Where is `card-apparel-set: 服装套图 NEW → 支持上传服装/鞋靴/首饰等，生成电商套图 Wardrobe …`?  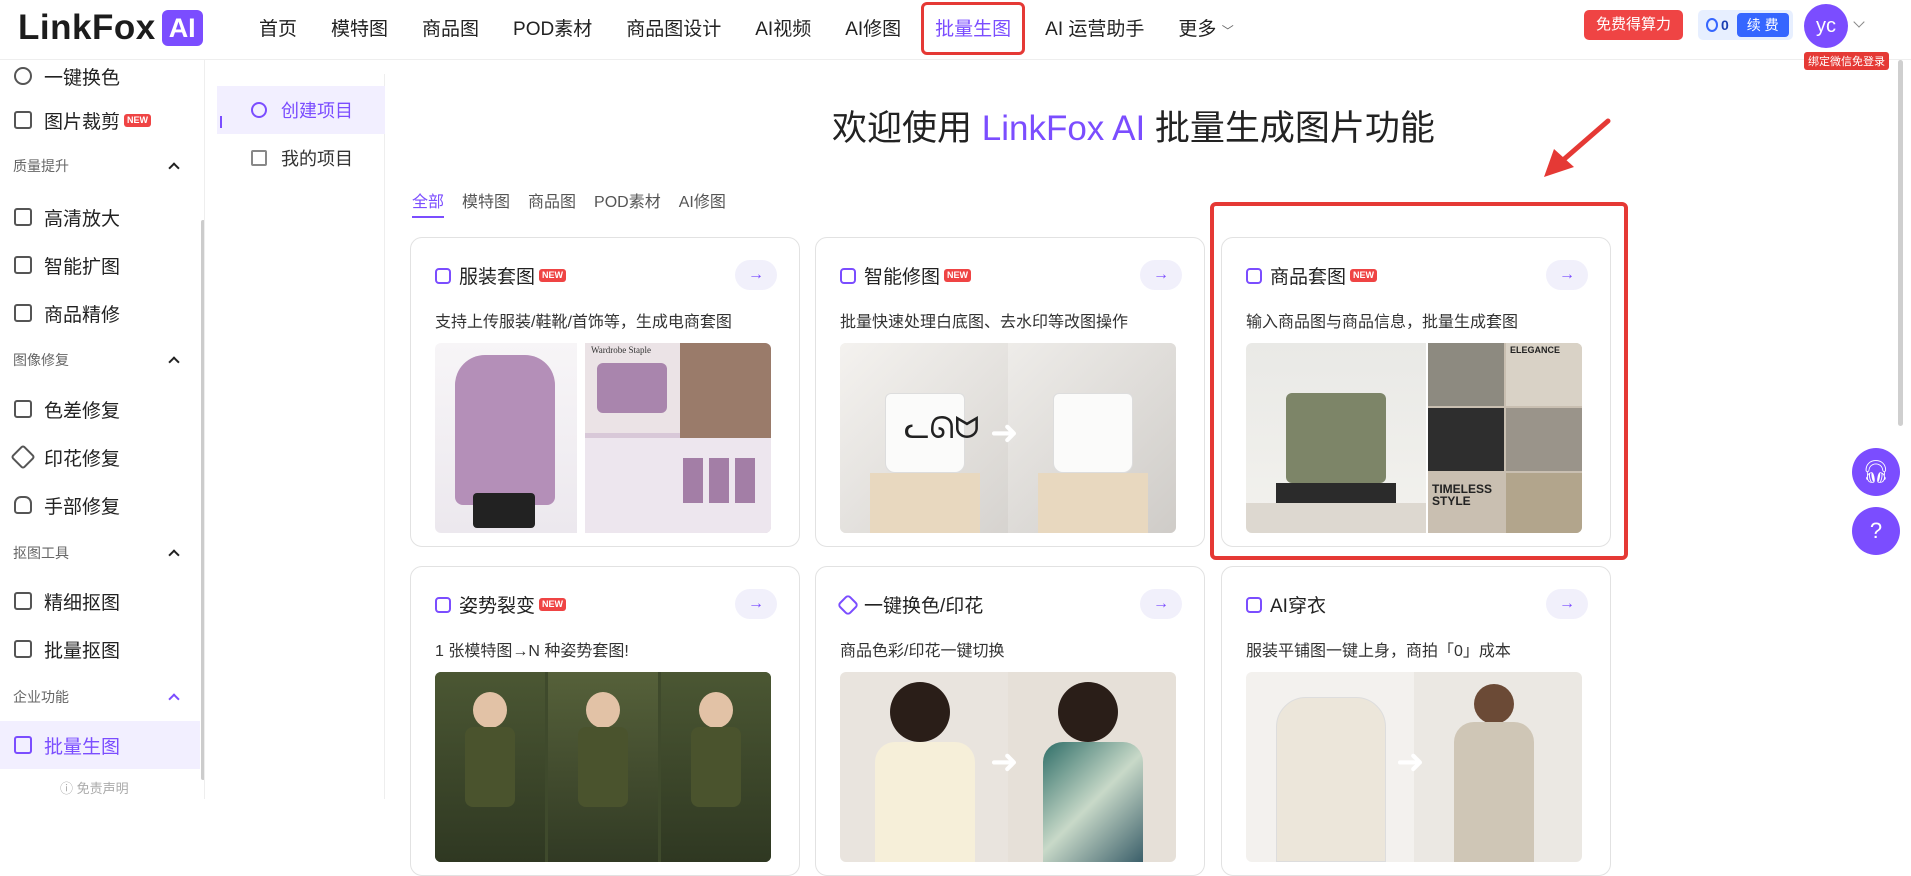
card-apparel-set: 服装套图 NEW → 支持上传服装/鞋靴/首饰等，生成电商套图 Wardrobe … is located at coordinates (605, 392).